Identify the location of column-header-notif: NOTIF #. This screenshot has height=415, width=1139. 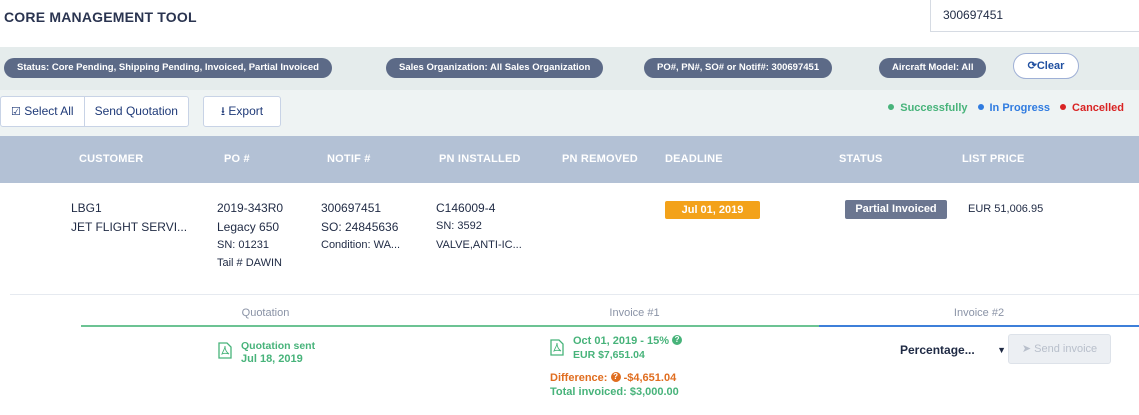
(349, 159).